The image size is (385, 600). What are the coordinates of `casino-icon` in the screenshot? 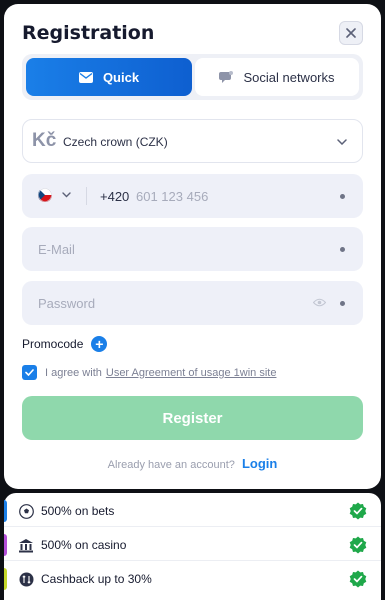 It's located at (26, 545).